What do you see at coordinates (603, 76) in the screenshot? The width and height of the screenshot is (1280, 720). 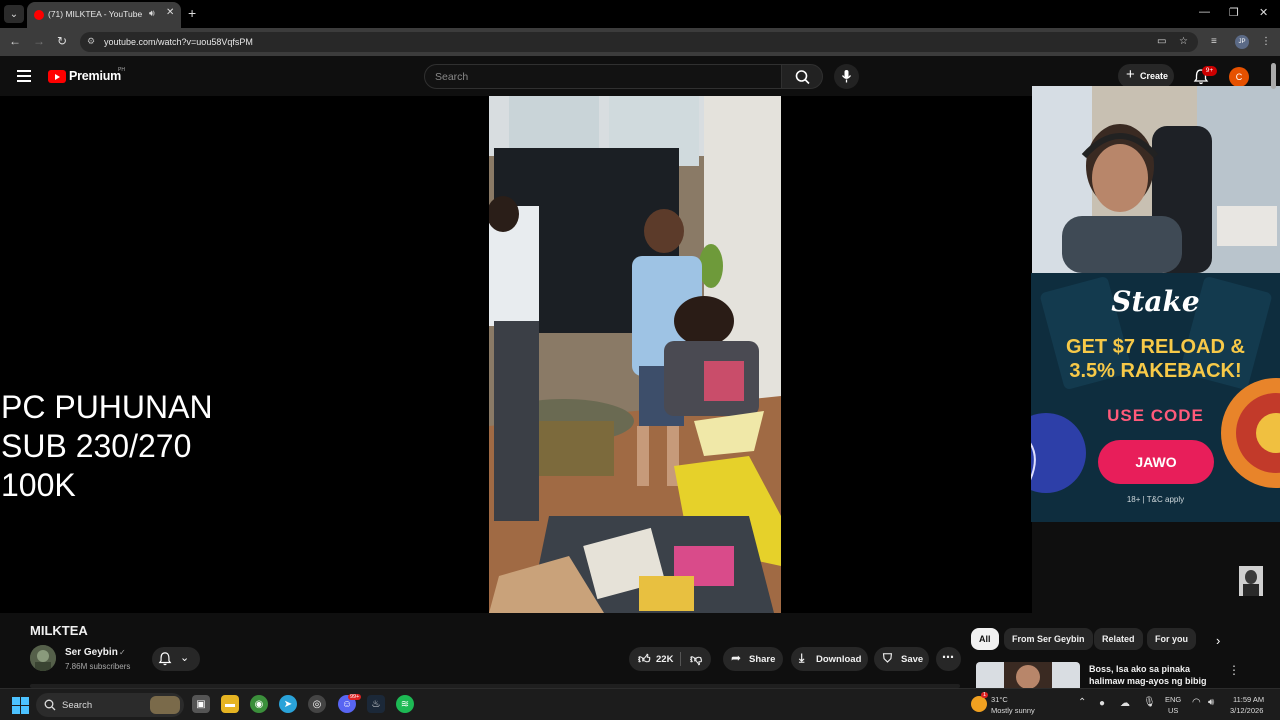 I see `search-input: Search` at bounding box center [603, 76].